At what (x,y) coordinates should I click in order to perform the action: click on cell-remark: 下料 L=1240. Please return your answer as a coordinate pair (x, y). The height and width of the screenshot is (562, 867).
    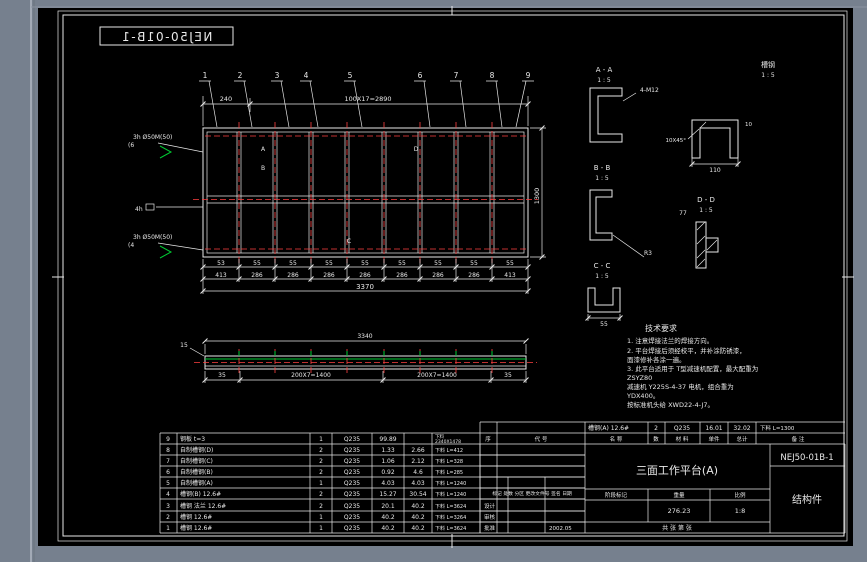
    Looking at the image, I should click on (450, 483).